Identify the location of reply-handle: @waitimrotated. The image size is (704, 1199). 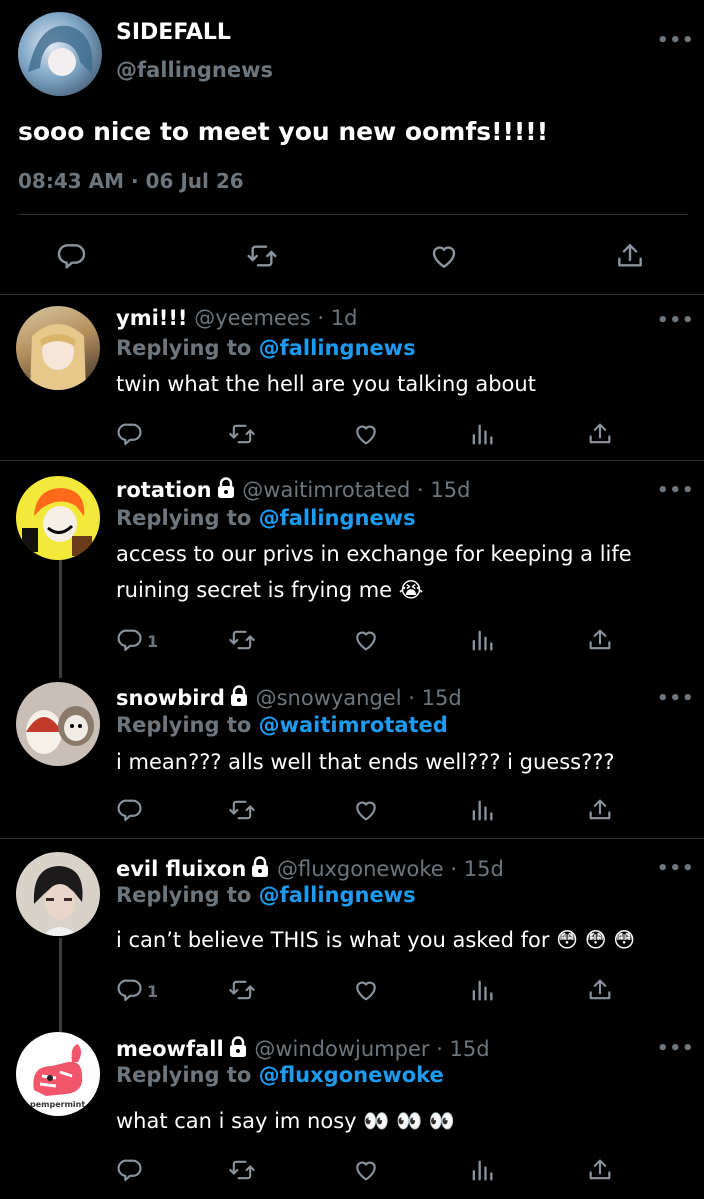
(326, 490).